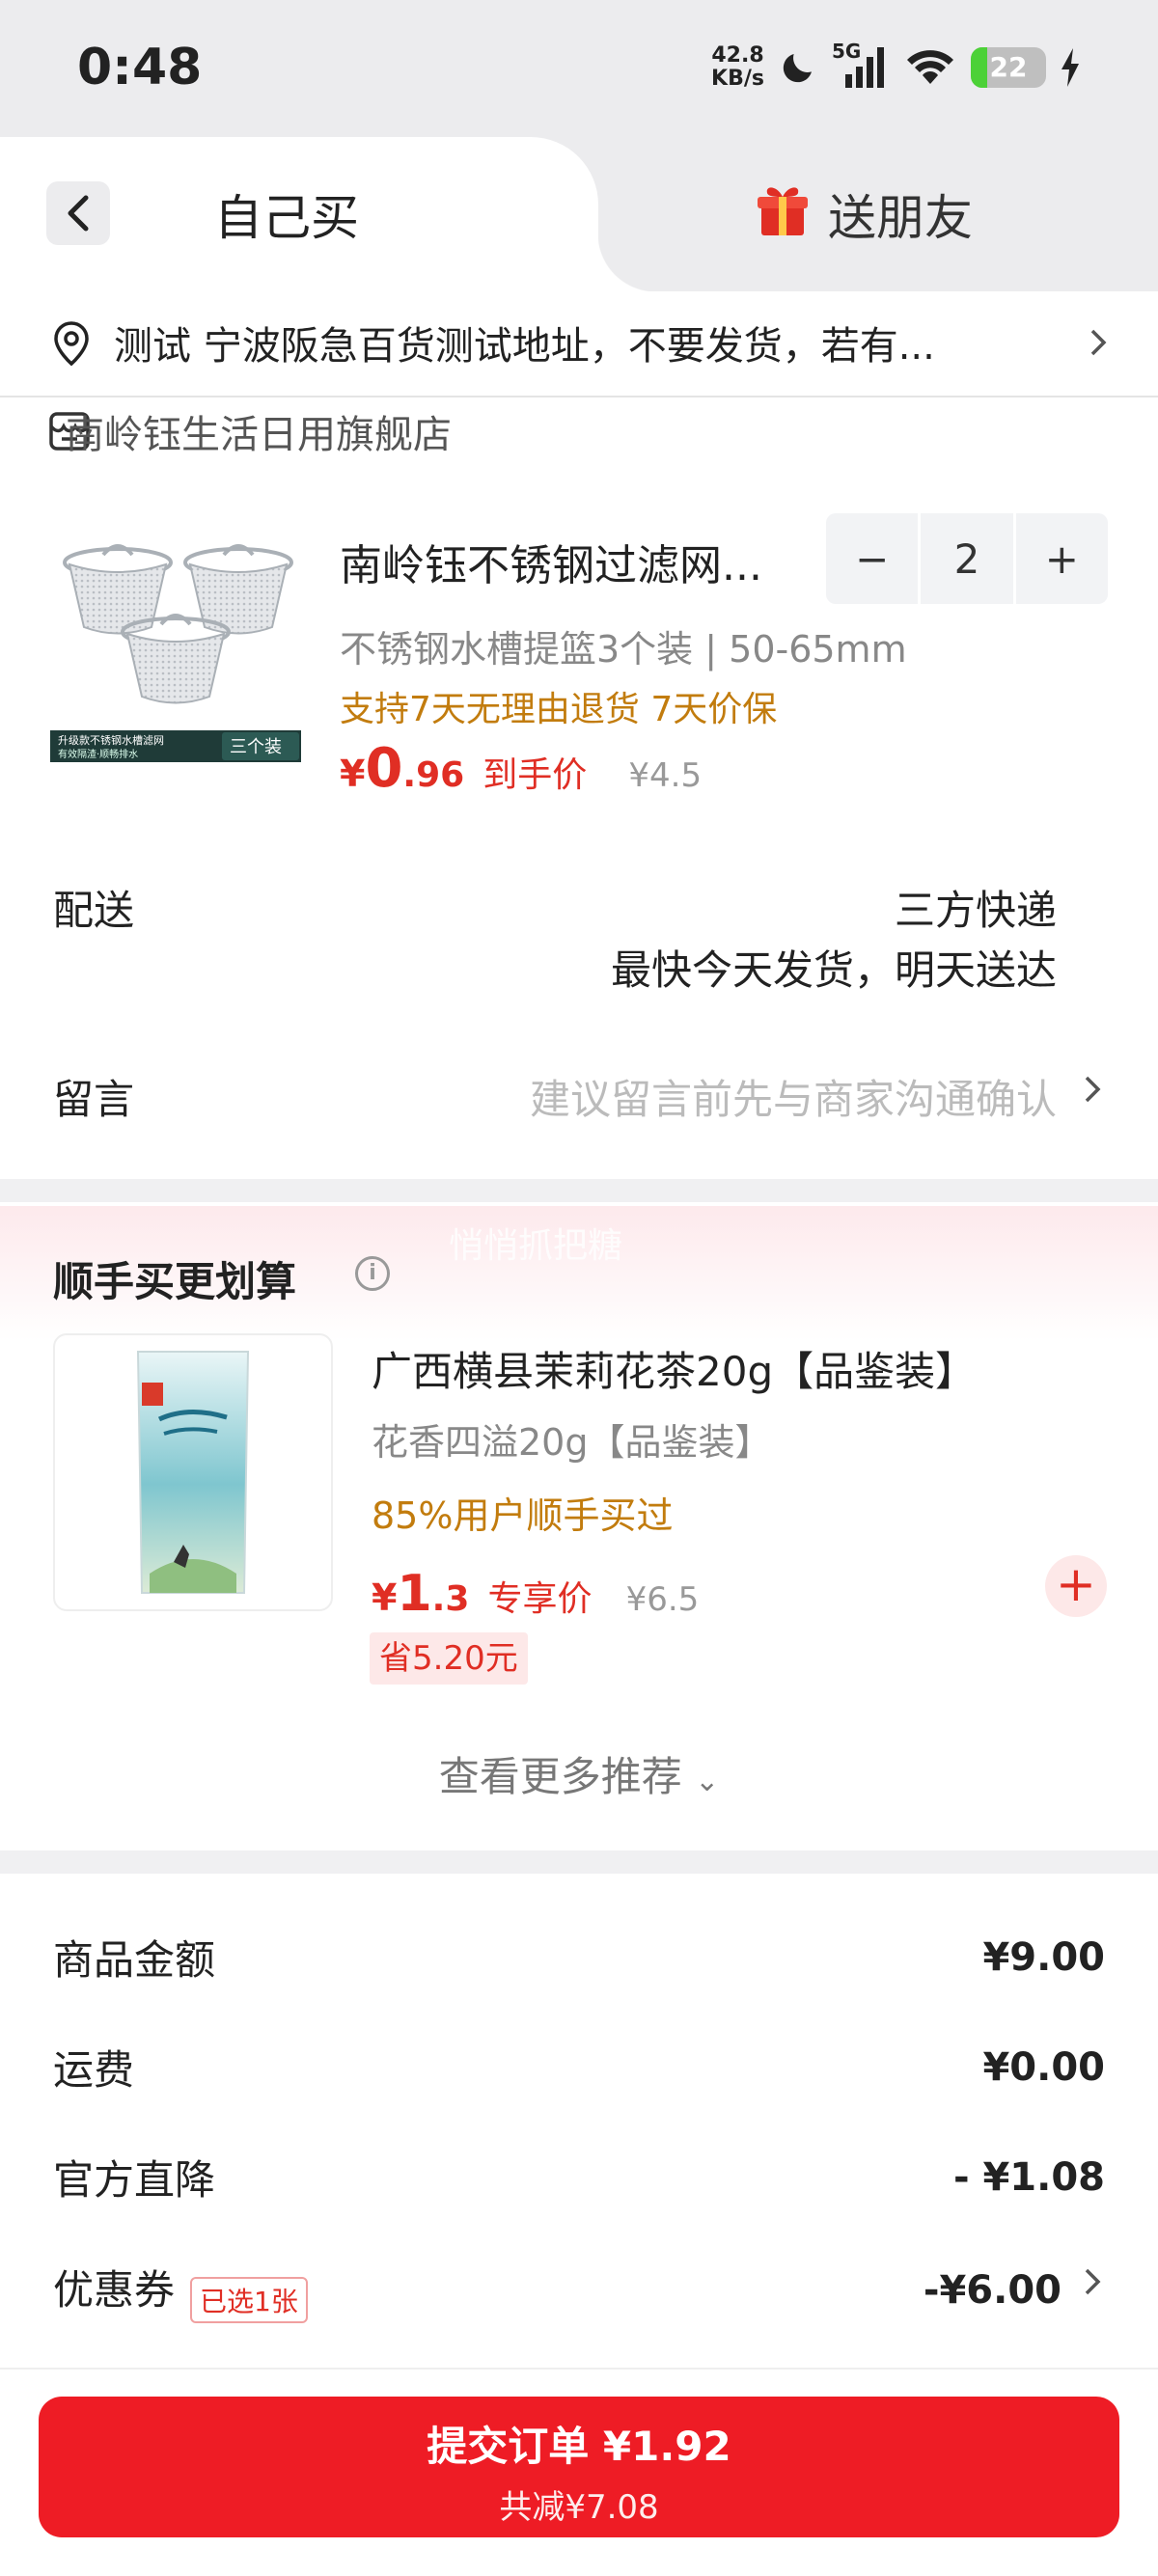 The height and width of the screenshot is (2576, 1158). Describe the element at coordinates (449, 1659) in the screenshot. I see `savings-badge: 省5.20元` at that location.